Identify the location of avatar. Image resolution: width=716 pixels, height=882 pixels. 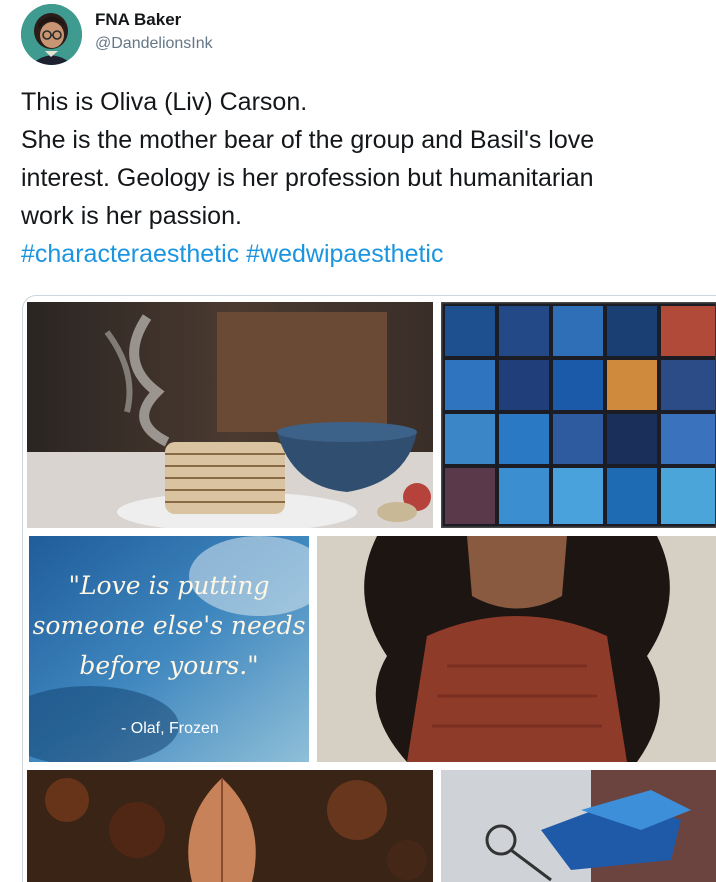
(51, 34).